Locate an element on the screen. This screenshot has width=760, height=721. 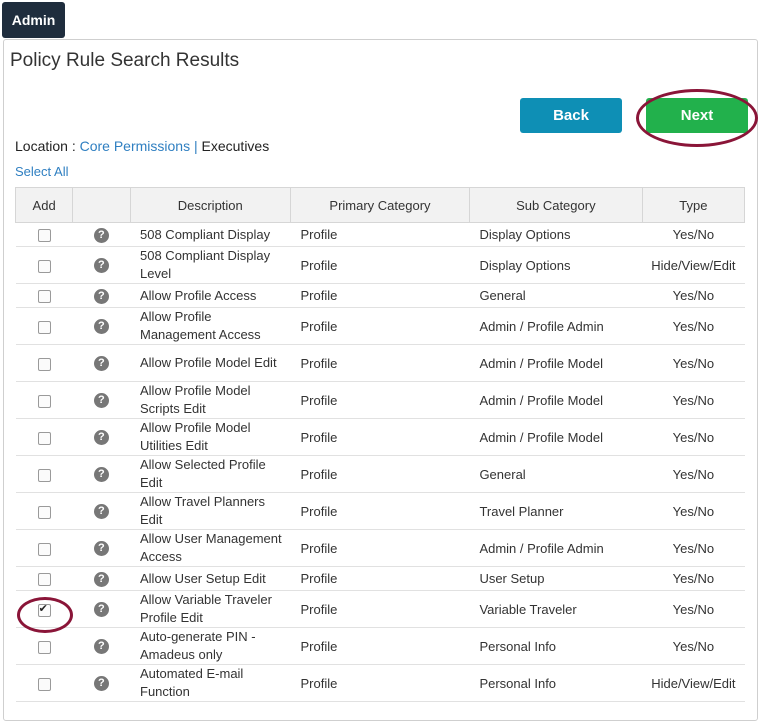
col-add: Add is located at coordinates (44, 205).